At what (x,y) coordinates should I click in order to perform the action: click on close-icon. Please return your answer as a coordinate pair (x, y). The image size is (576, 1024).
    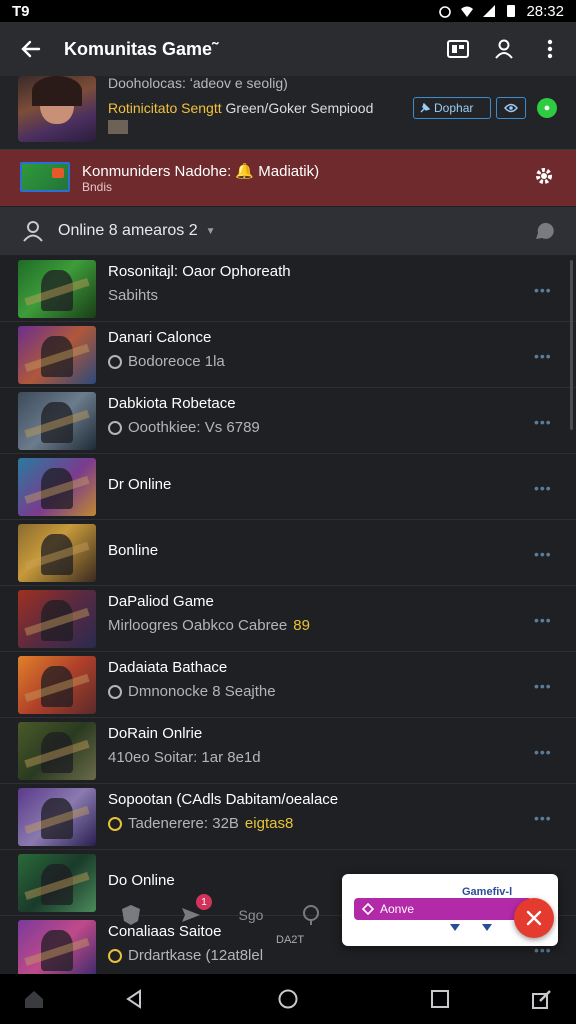
    Looking at the image, I should click on (534, 918).